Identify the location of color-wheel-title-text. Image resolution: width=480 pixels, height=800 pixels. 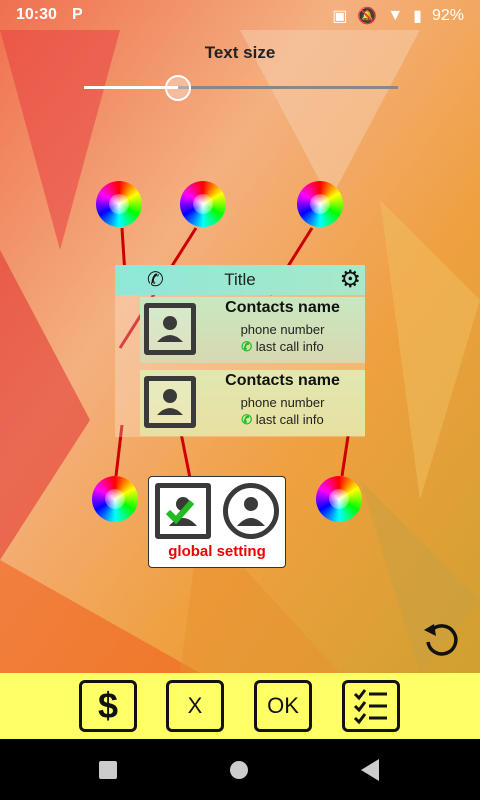
(320, 204).